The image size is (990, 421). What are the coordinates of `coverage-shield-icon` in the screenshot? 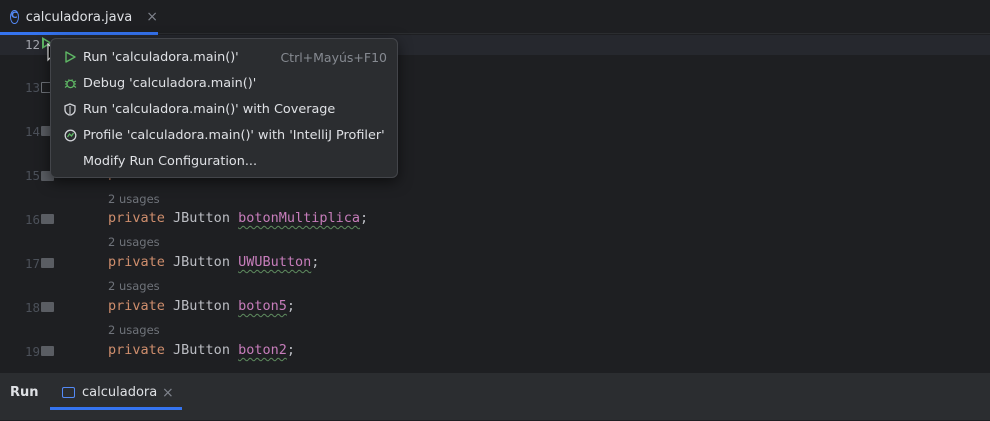 It's located at (70, 109).